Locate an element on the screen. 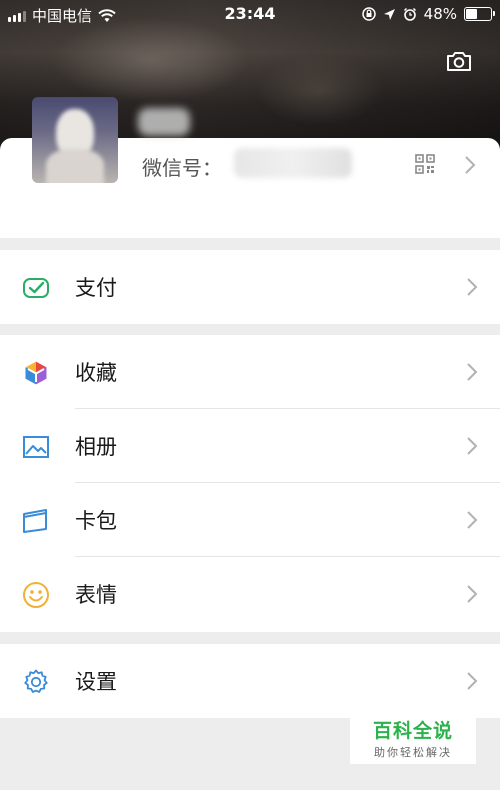 Image resolution: width=500 pixels, height=790 pixels. gear-icon is located at coordinates (36, 681).